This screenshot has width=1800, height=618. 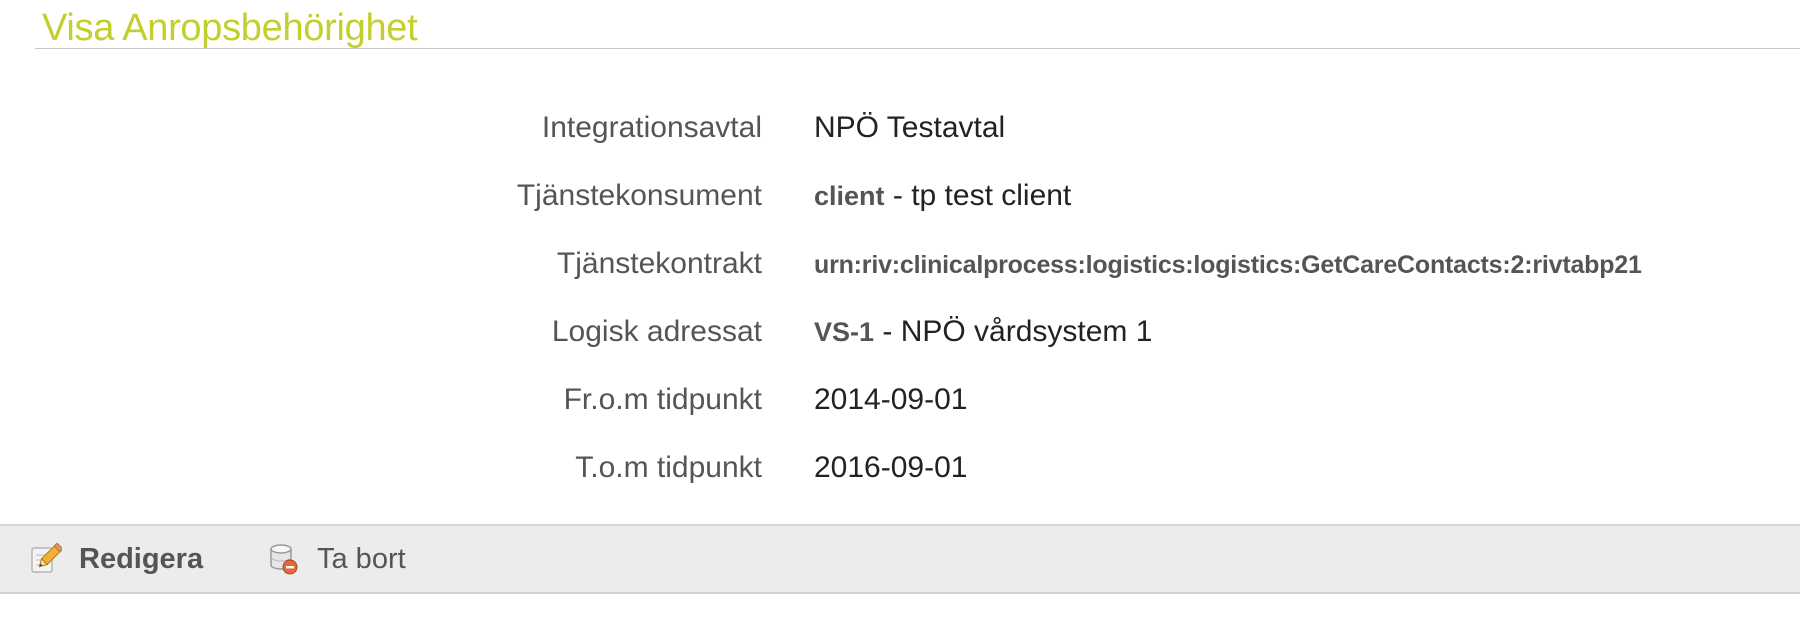 What do you see at coordinates (639, 195) in the screenshot?
I see `property-label: Tjänstekonsument` at bounding box center [639, 195].